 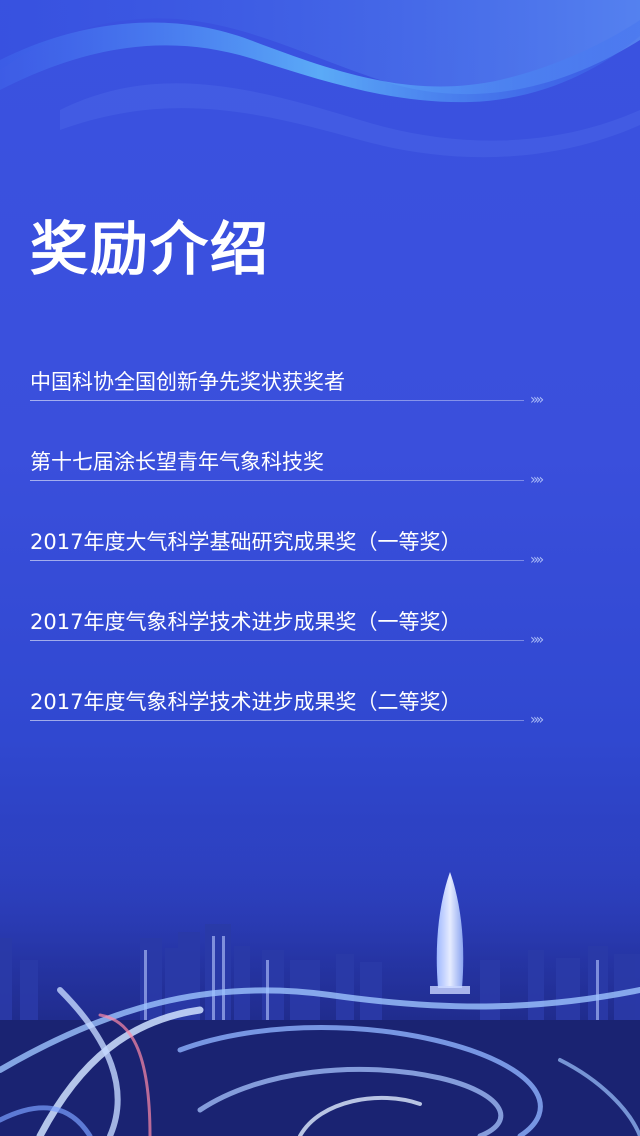 What do you see at coordinates (320, 79) in the screenshot?
I see `decorative-wave` at bounding box center [320, 79].